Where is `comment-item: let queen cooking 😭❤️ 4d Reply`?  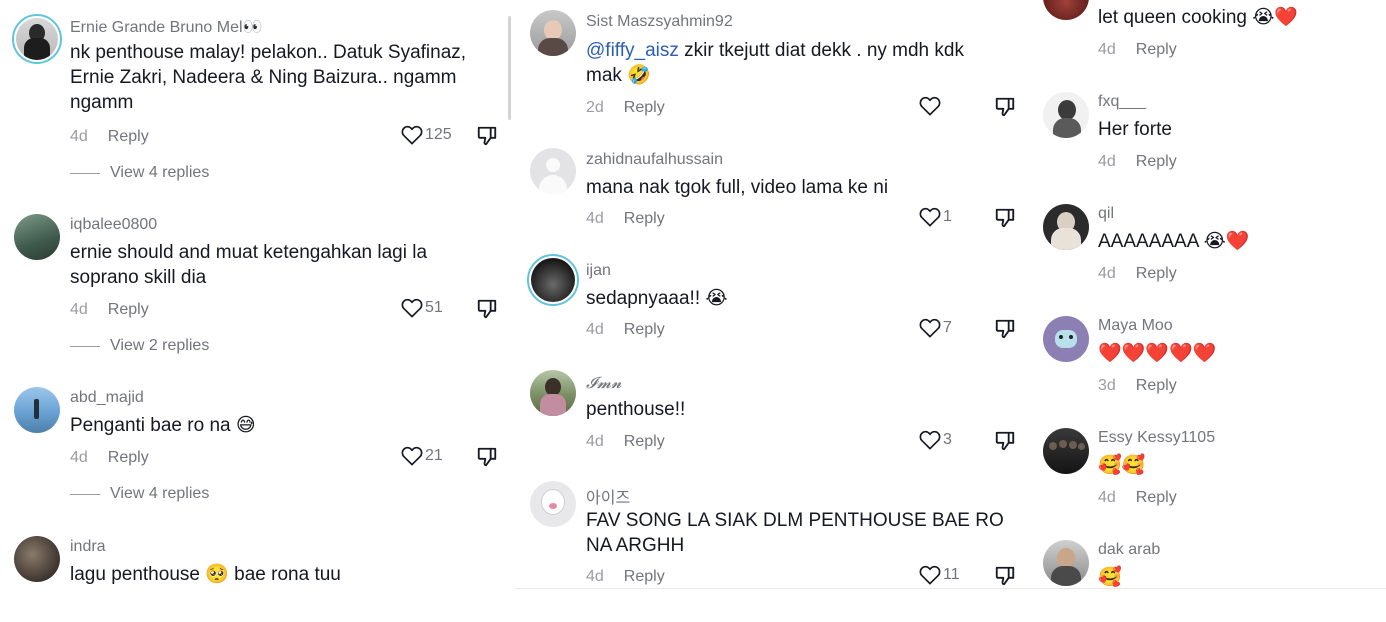 comment-item: let queen cooking 😭❤️ 4d Reply is located at coordinates (1208, 35).